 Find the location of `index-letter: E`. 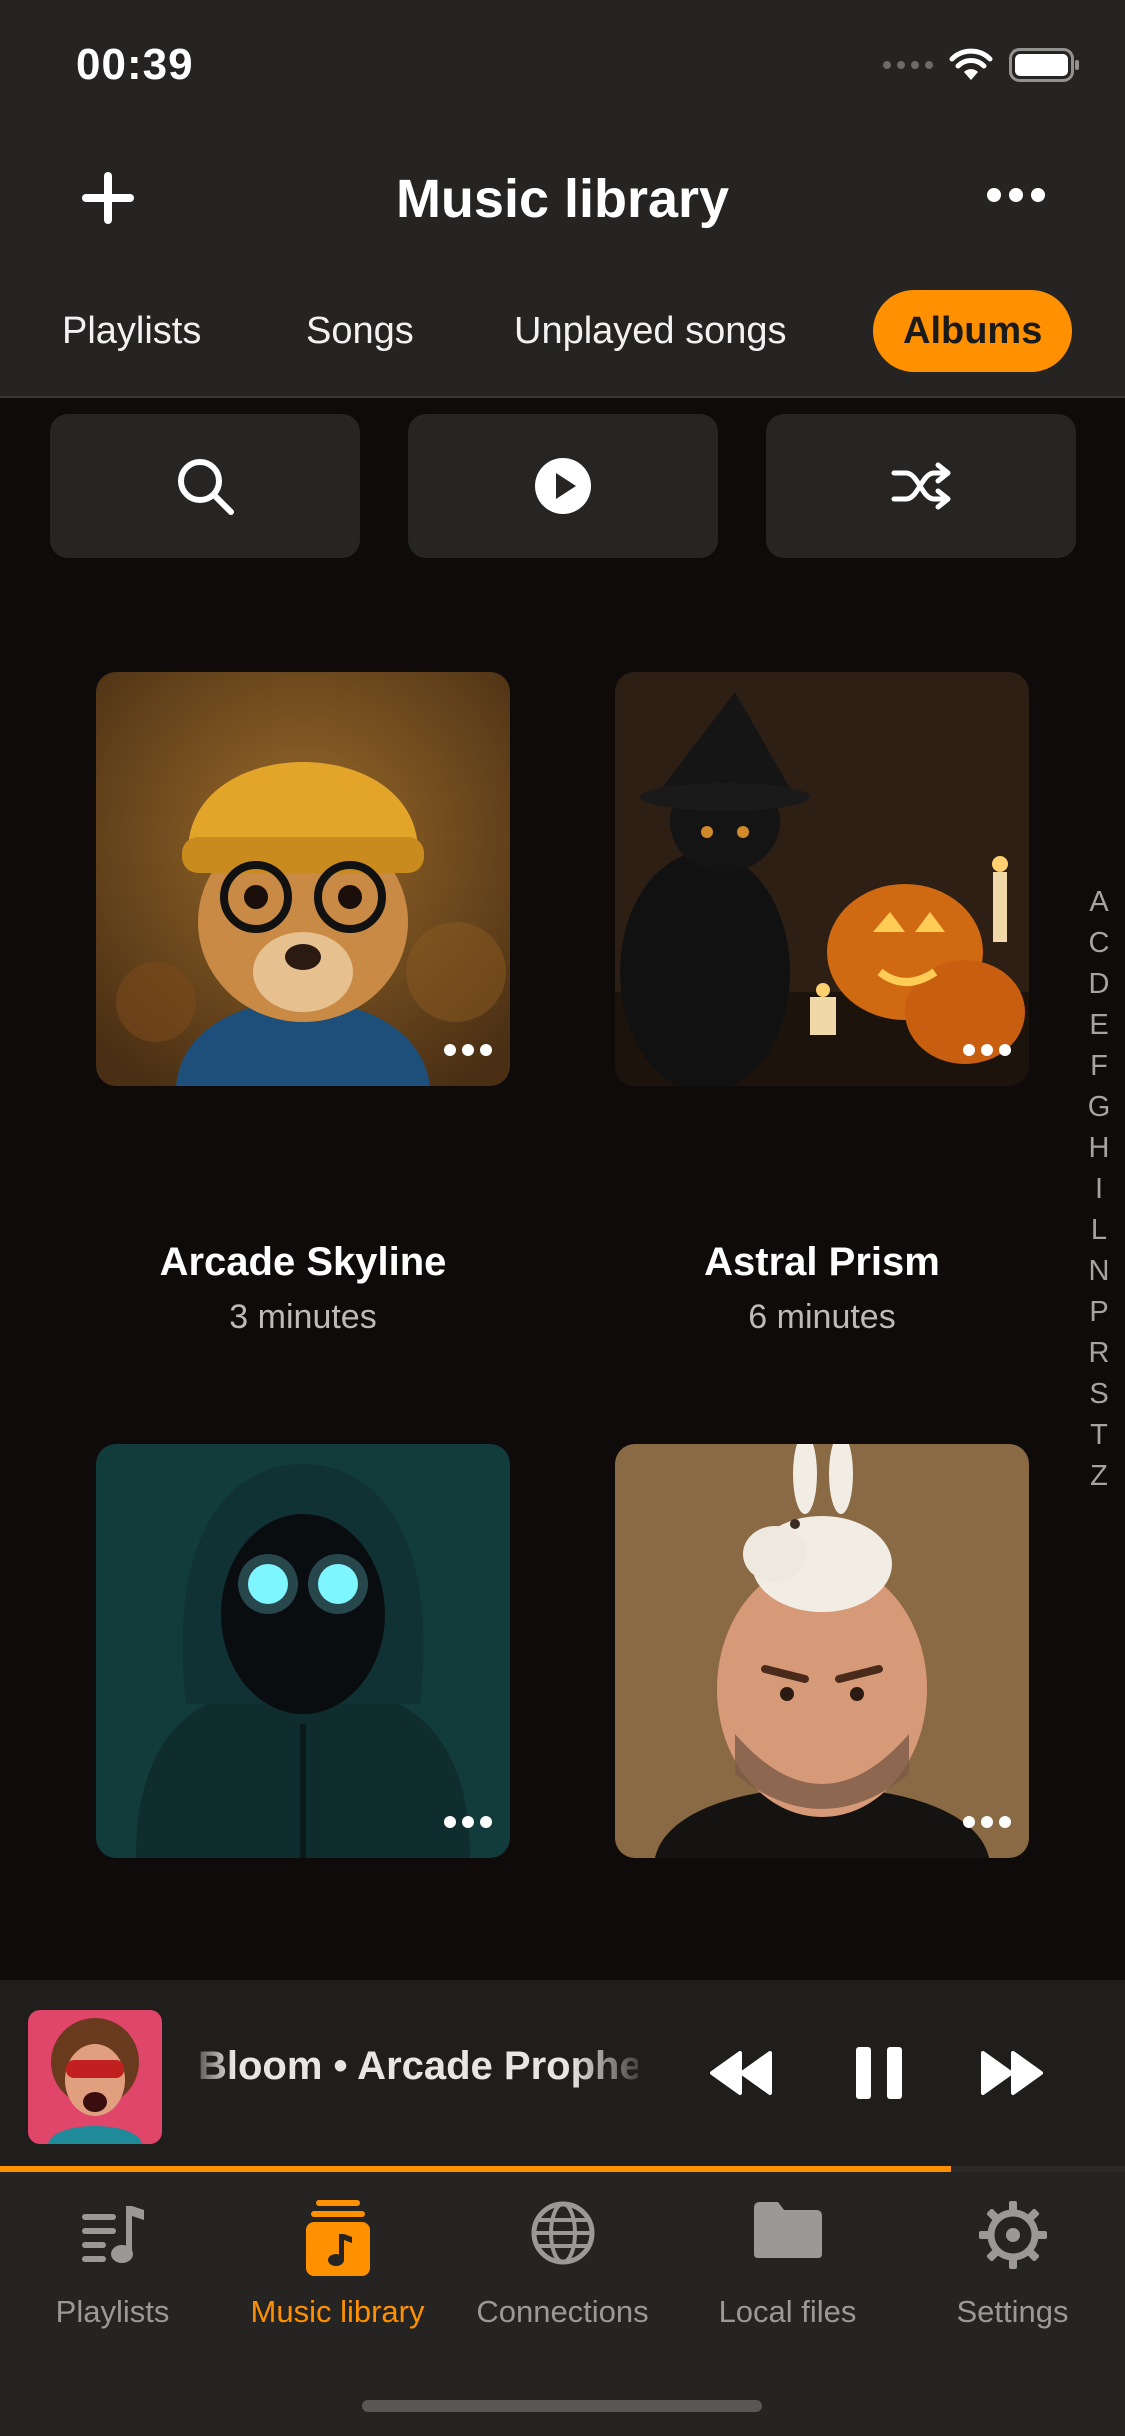

index-letter: E is located at coordinates (1098, 1025).